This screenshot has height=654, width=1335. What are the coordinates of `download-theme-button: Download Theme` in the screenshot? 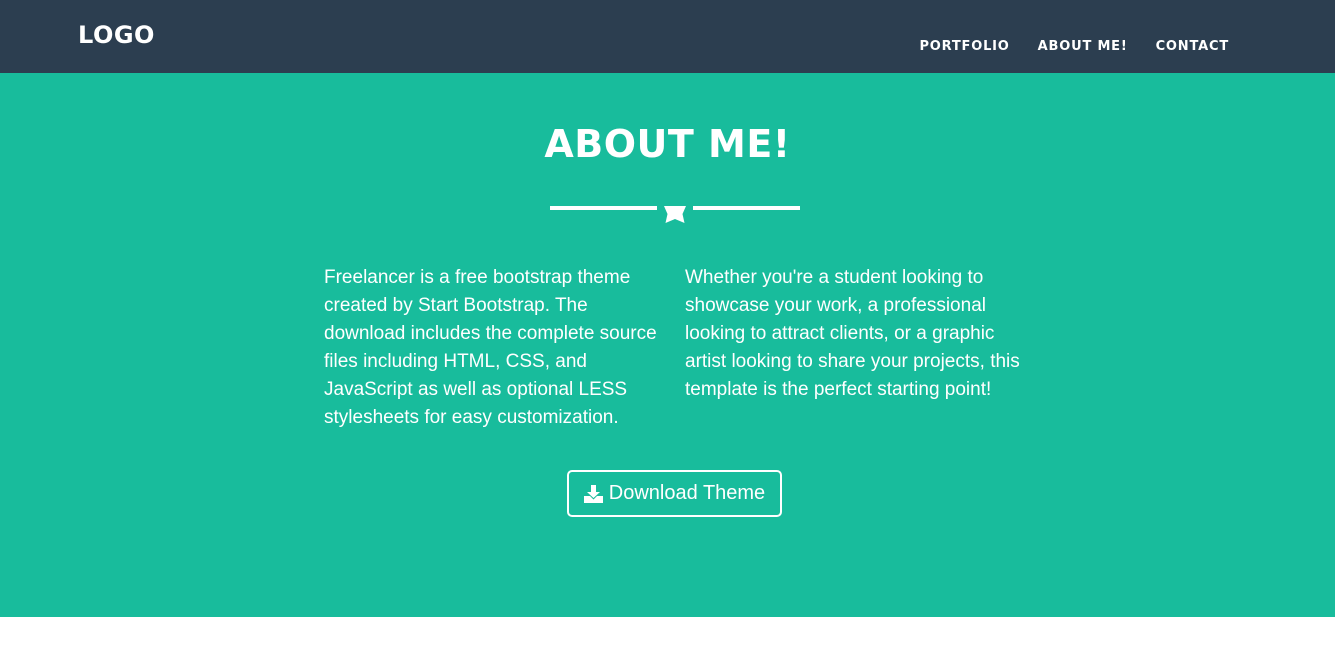 It's located at (674, 493).